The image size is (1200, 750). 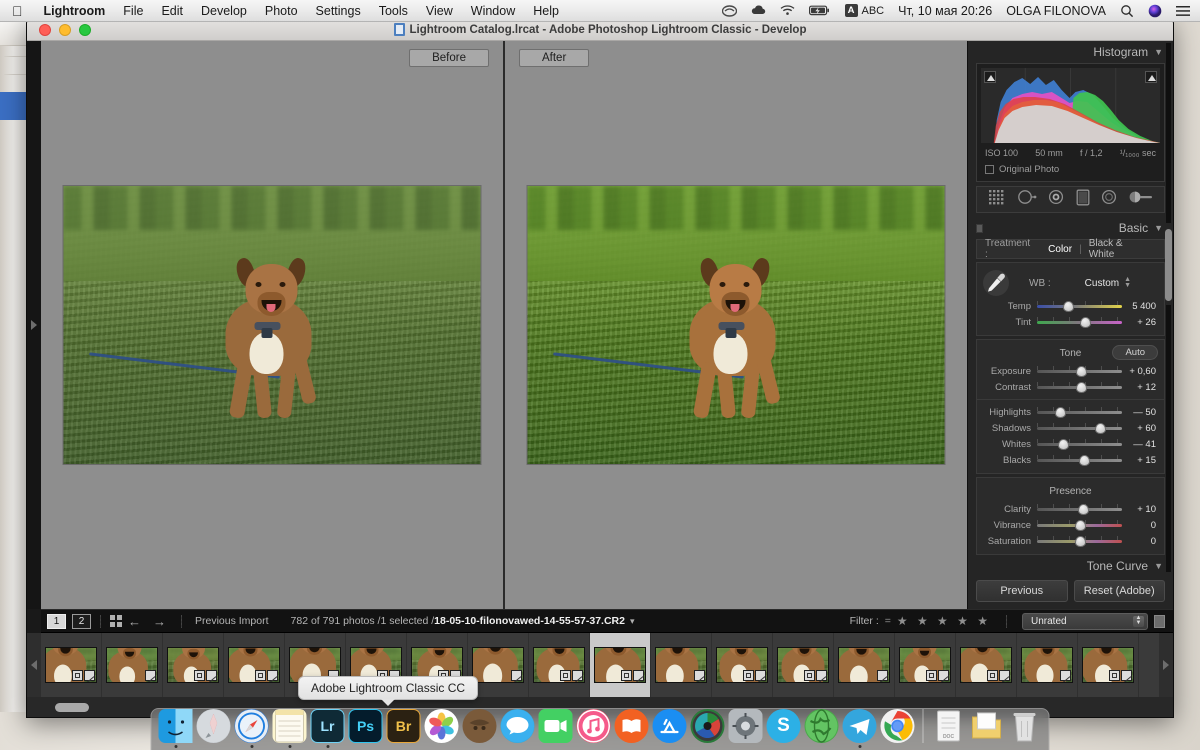 What do you see at coordinates (116, 621) in the screenshot?
I see `grid-view-icon` at bounding box center [116, 621].